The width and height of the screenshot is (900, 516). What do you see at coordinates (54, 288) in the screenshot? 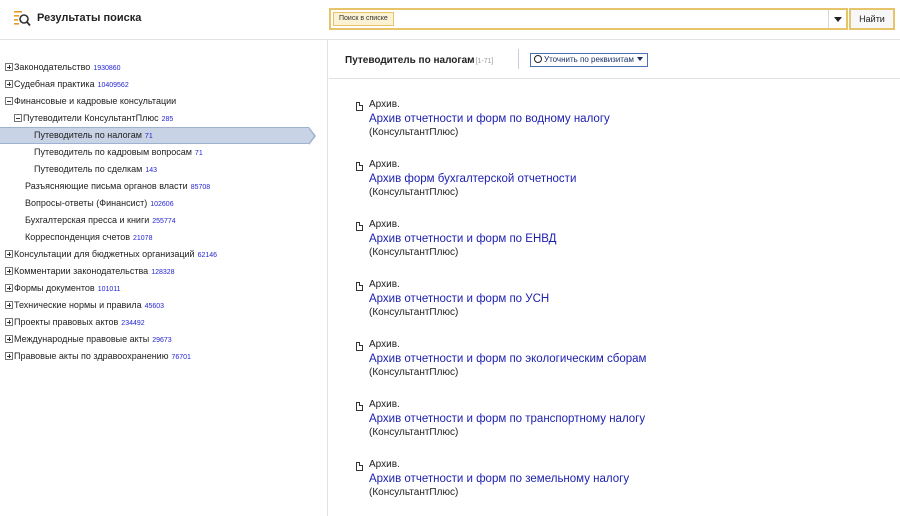
I see `tree-item-label: Формы документов` at bounding box center [54, 288].